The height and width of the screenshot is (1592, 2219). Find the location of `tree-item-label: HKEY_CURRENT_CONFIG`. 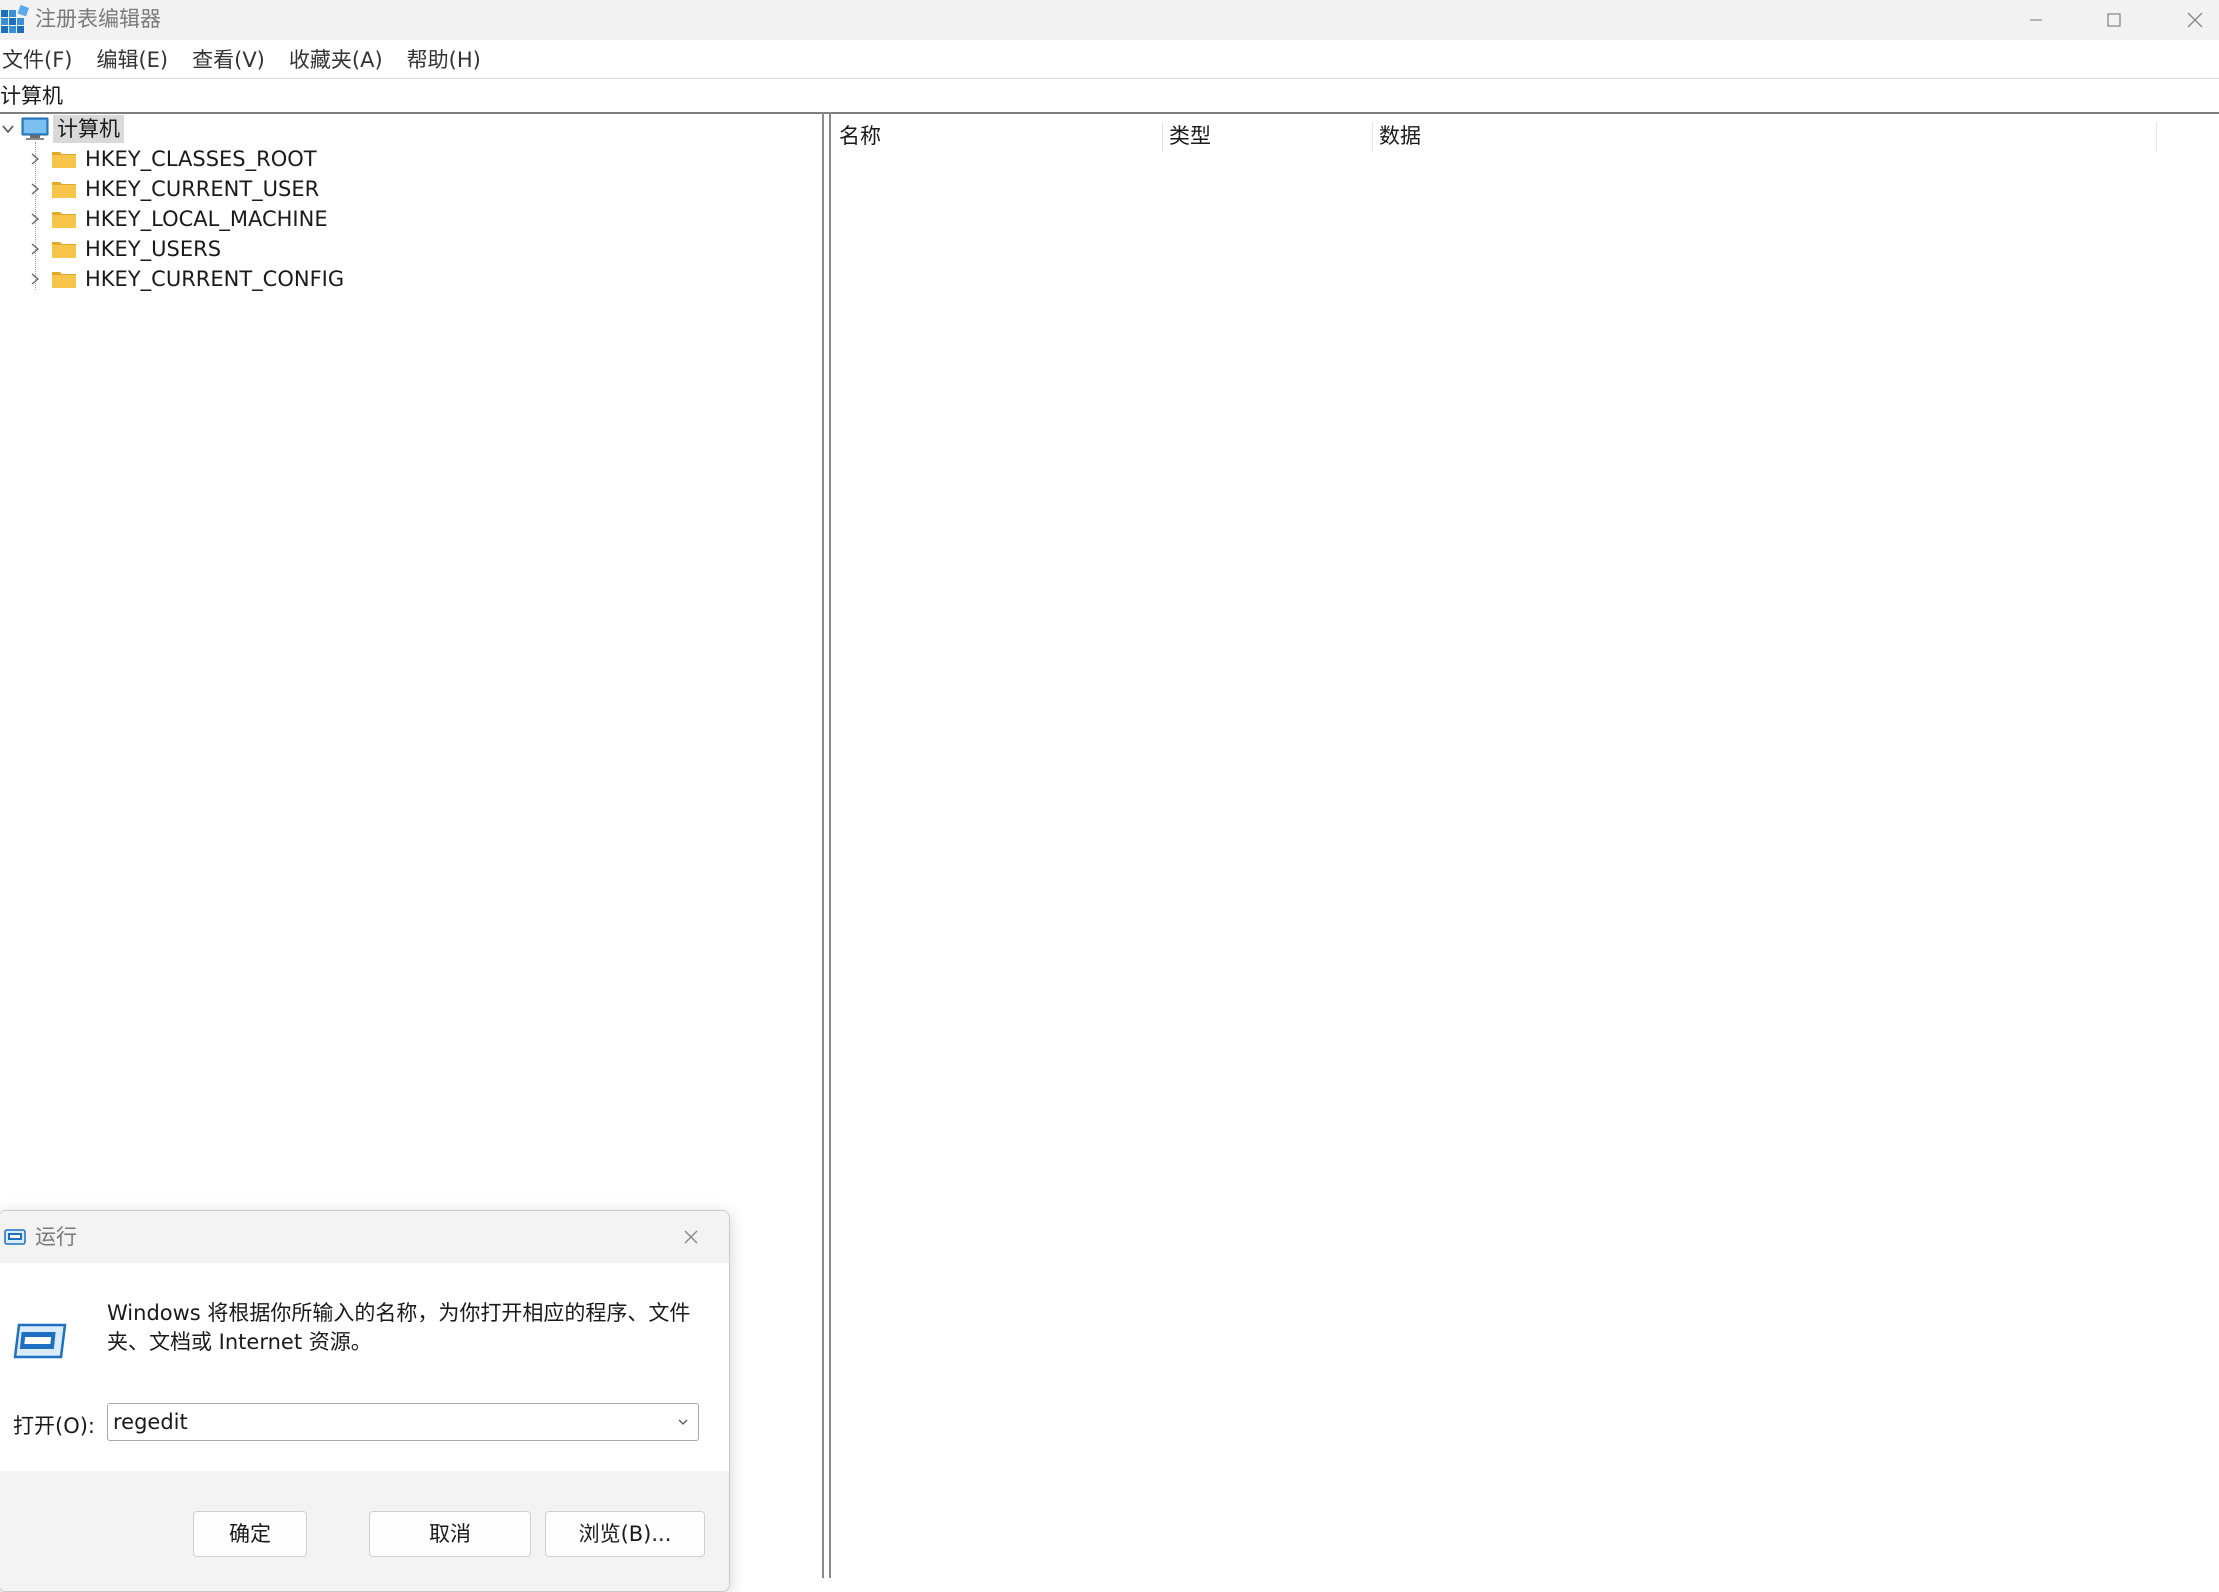

tree-item-label: HKEY_CURRENT_CONFIG is located at coordinates (214, 279).